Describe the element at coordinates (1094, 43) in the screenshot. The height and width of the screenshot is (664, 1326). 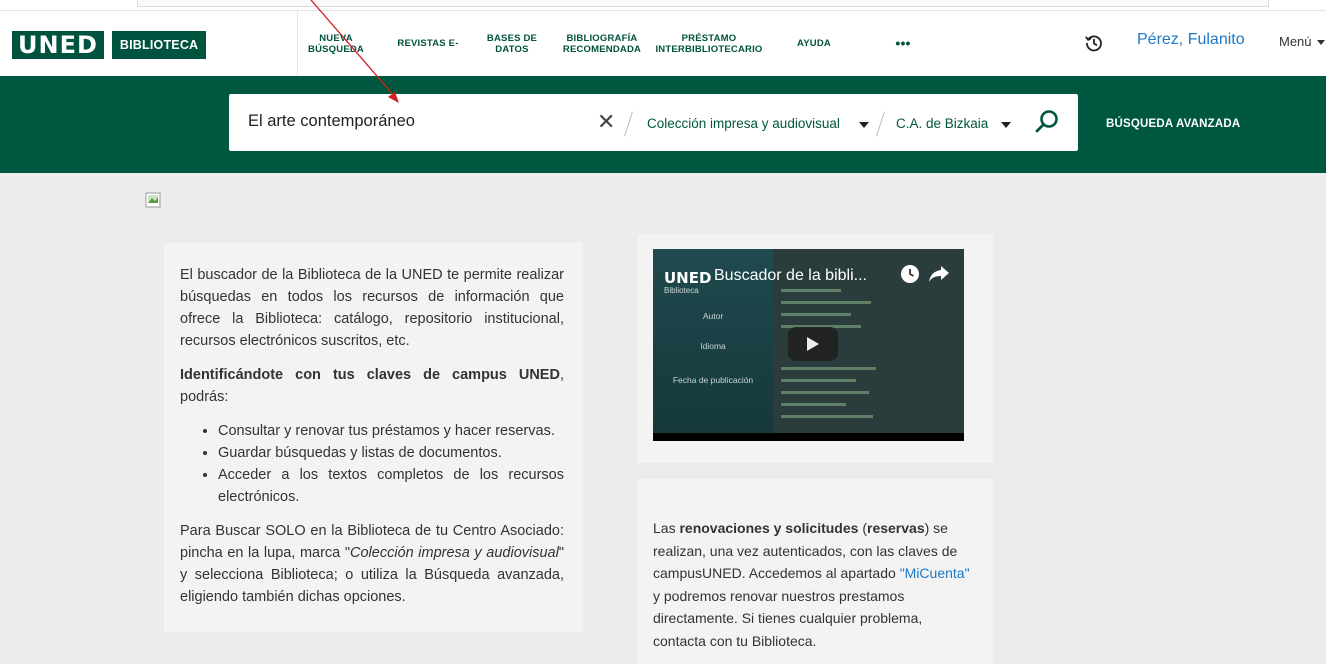
I see `history-icon` at that location.